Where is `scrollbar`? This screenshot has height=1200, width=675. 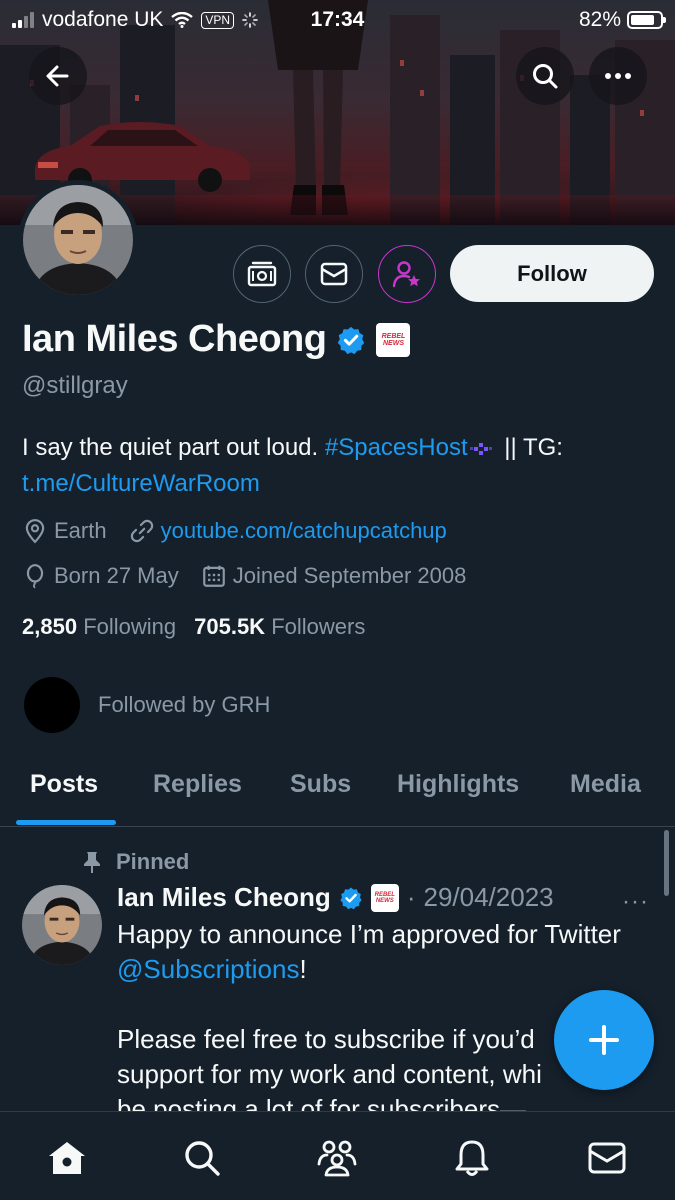 scrollbar is located at coordinates (666, 863).